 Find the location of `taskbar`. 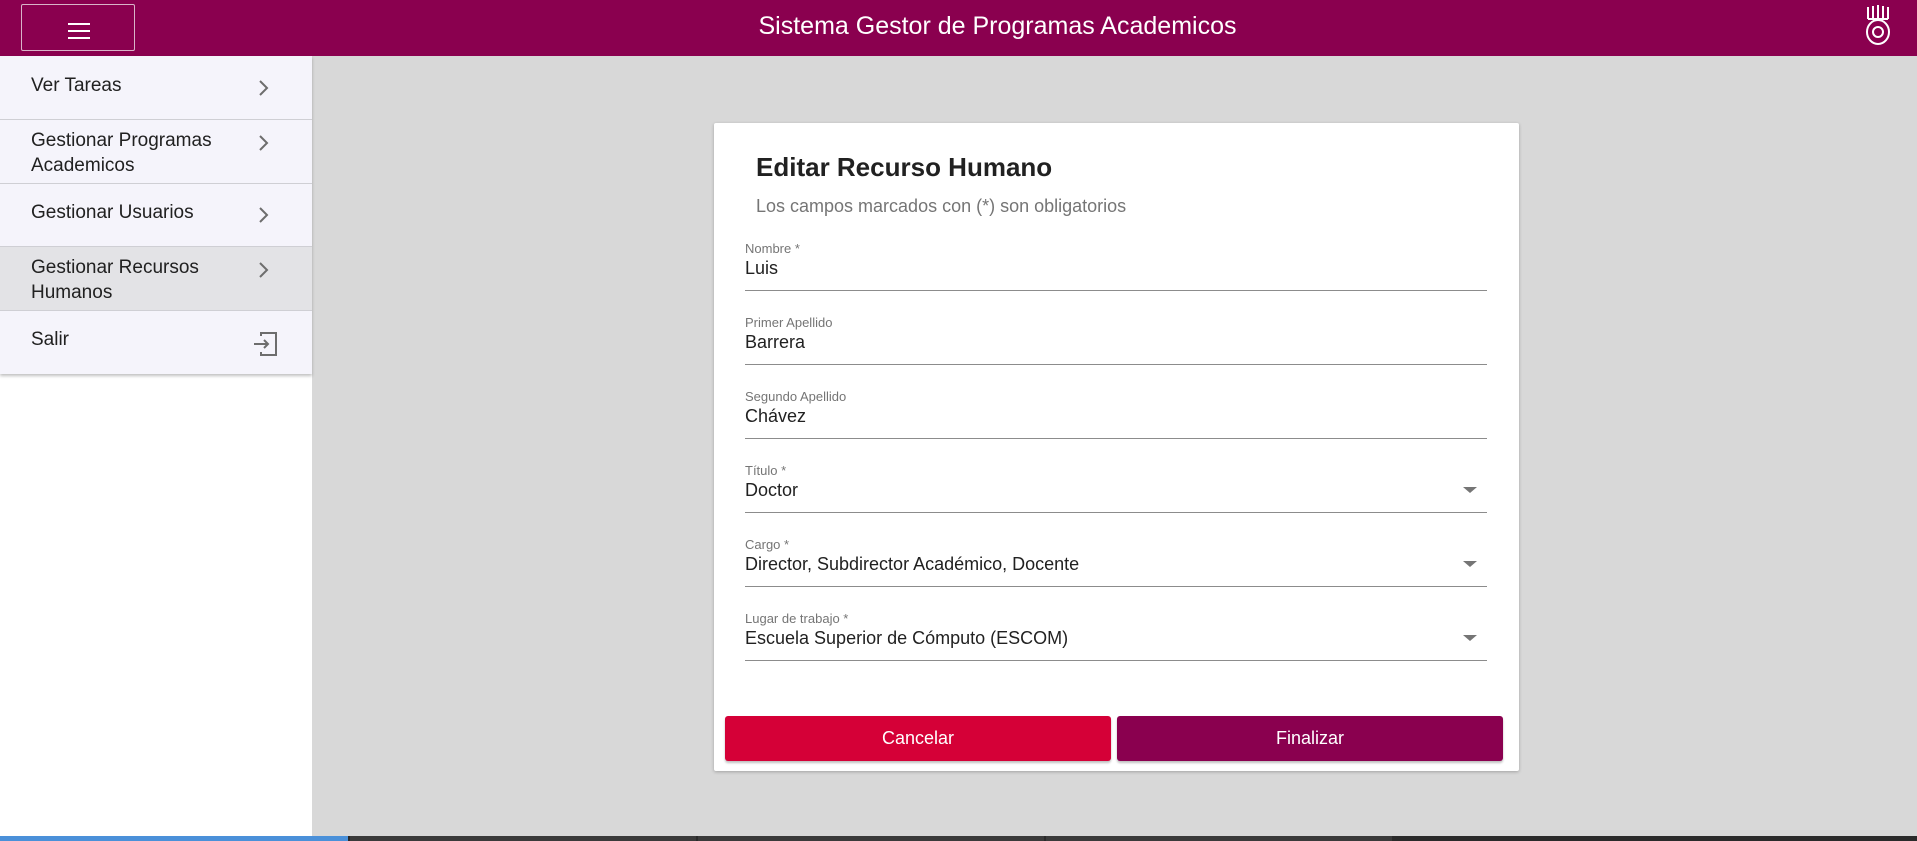

taskbar is located at coordinates (958, 838).